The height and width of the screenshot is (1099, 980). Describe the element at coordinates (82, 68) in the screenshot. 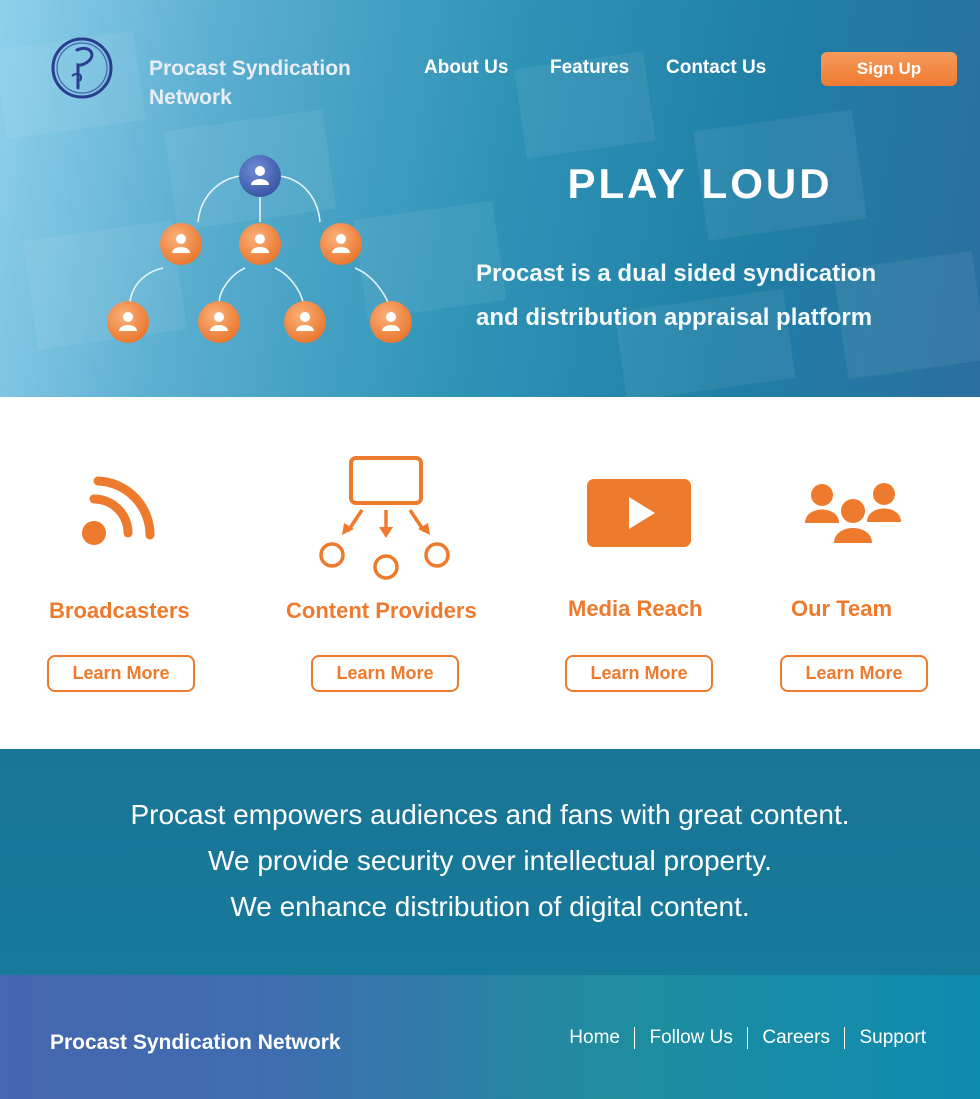

I see `brand-logo` at that location.